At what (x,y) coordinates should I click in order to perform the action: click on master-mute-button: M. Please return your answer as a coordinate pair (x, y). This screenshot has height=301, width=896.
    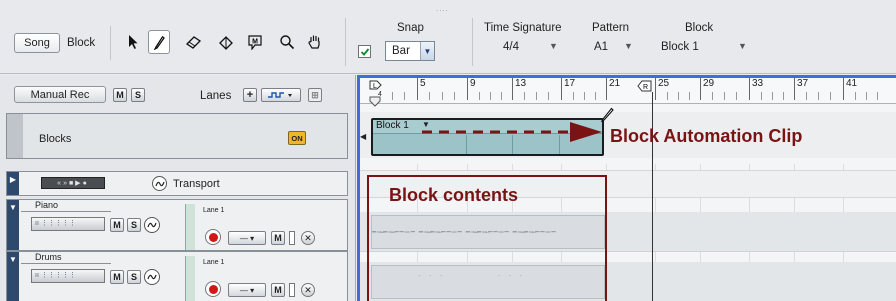
    Looking at the image, I should click on (120, 95).